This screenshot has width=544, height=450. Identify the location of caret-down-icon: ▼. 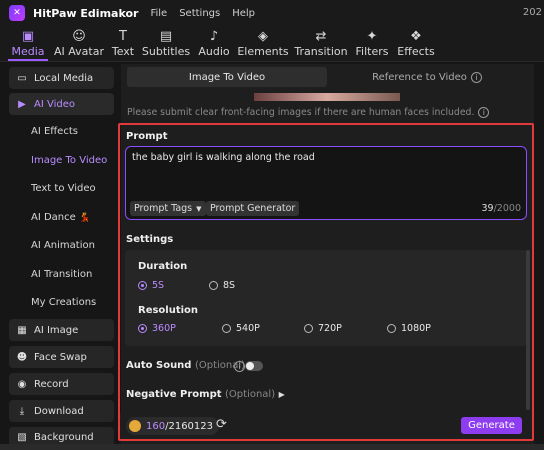
(199, 208).